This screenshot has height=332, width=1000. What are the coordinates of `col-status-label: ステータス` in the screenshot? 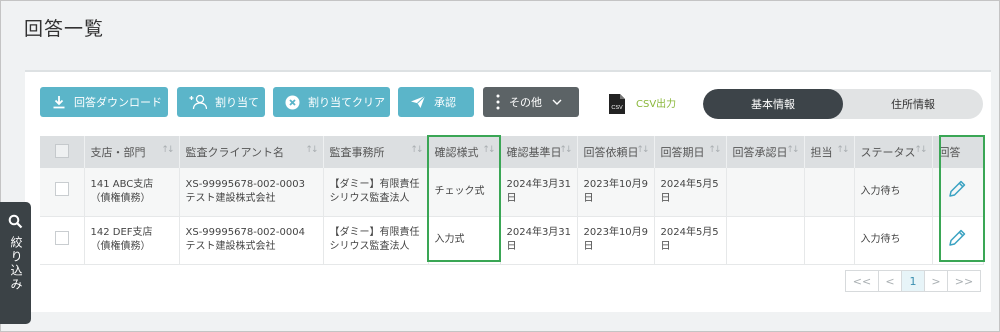 It's located at (888, 152).